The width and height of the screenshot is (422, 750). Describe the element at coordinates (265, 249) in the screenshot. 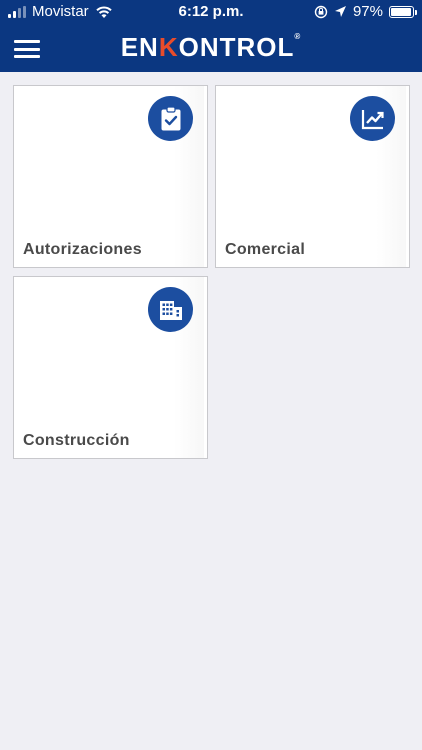

I see `module-label: Comercial` at that location.